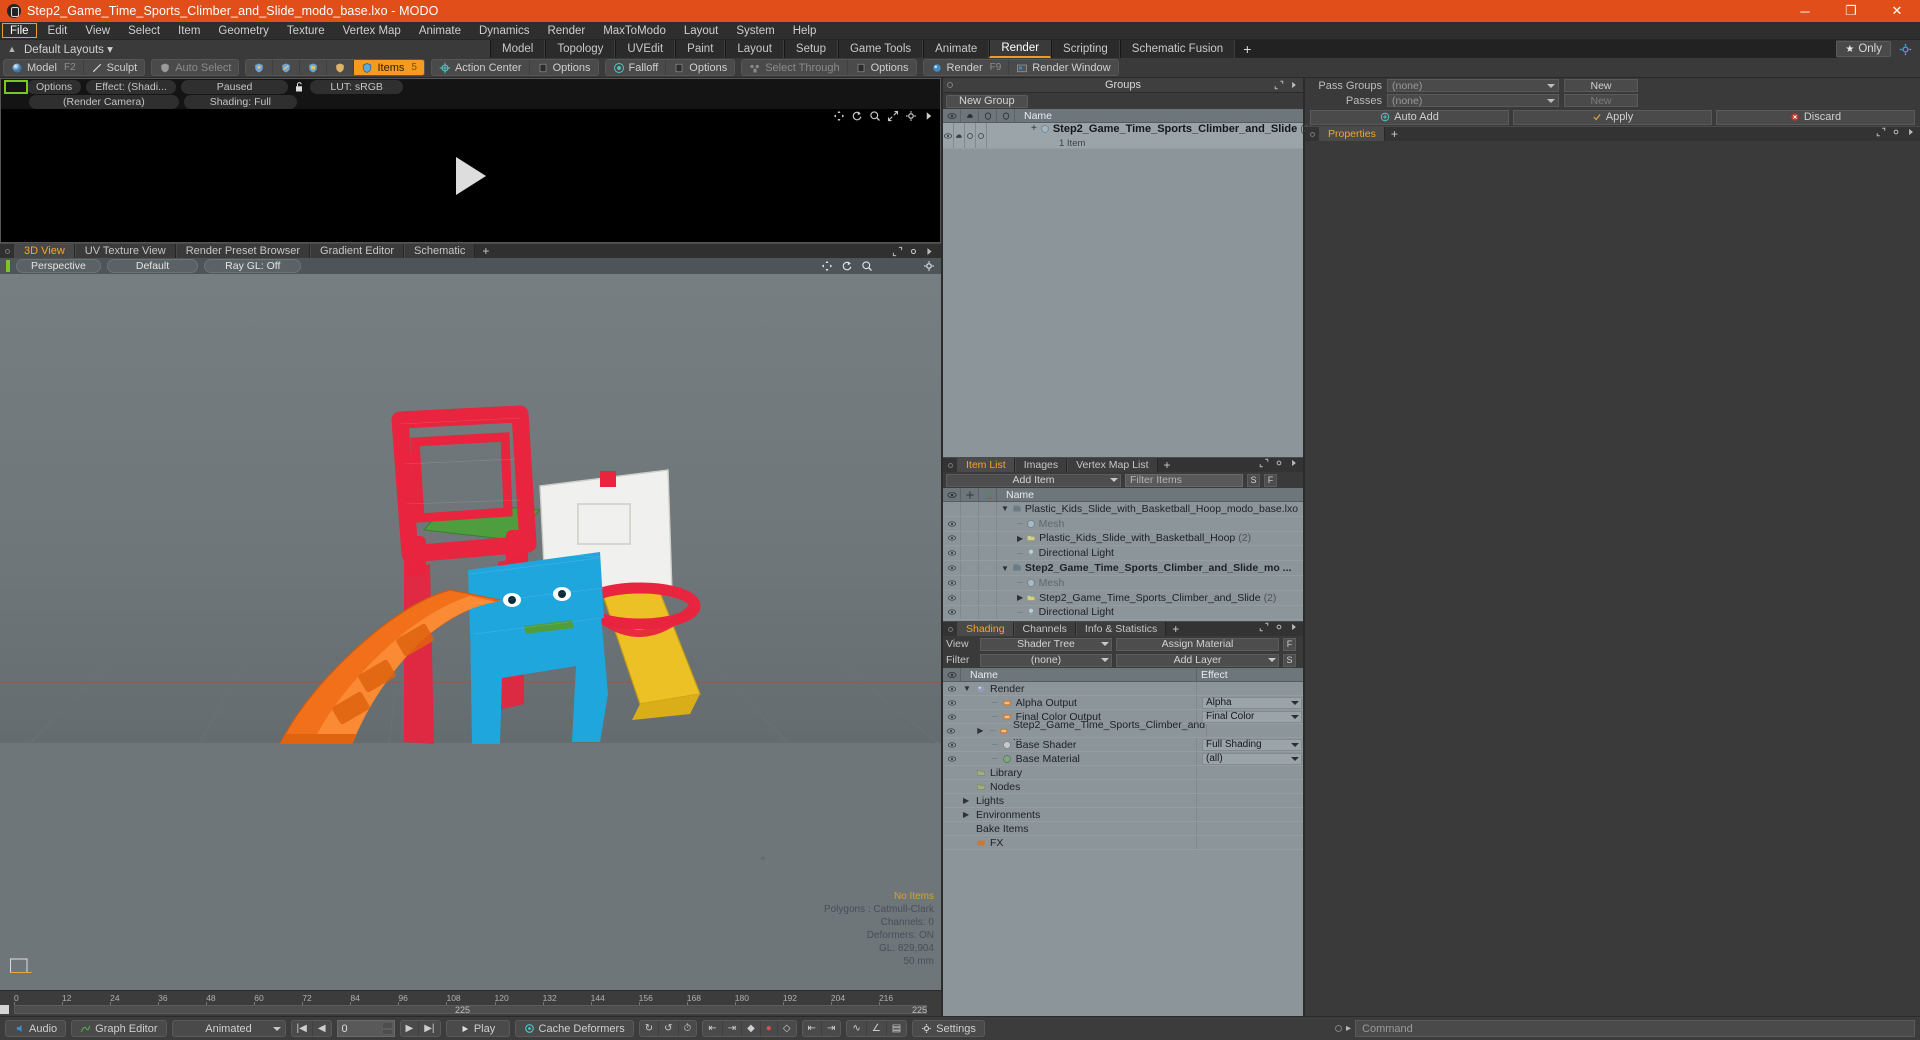  What do you see at coordinates (1121, 629) in the screenshot?
I see `tab-info-statistics: Info & Statistics` at bounding box center [1121, 629].